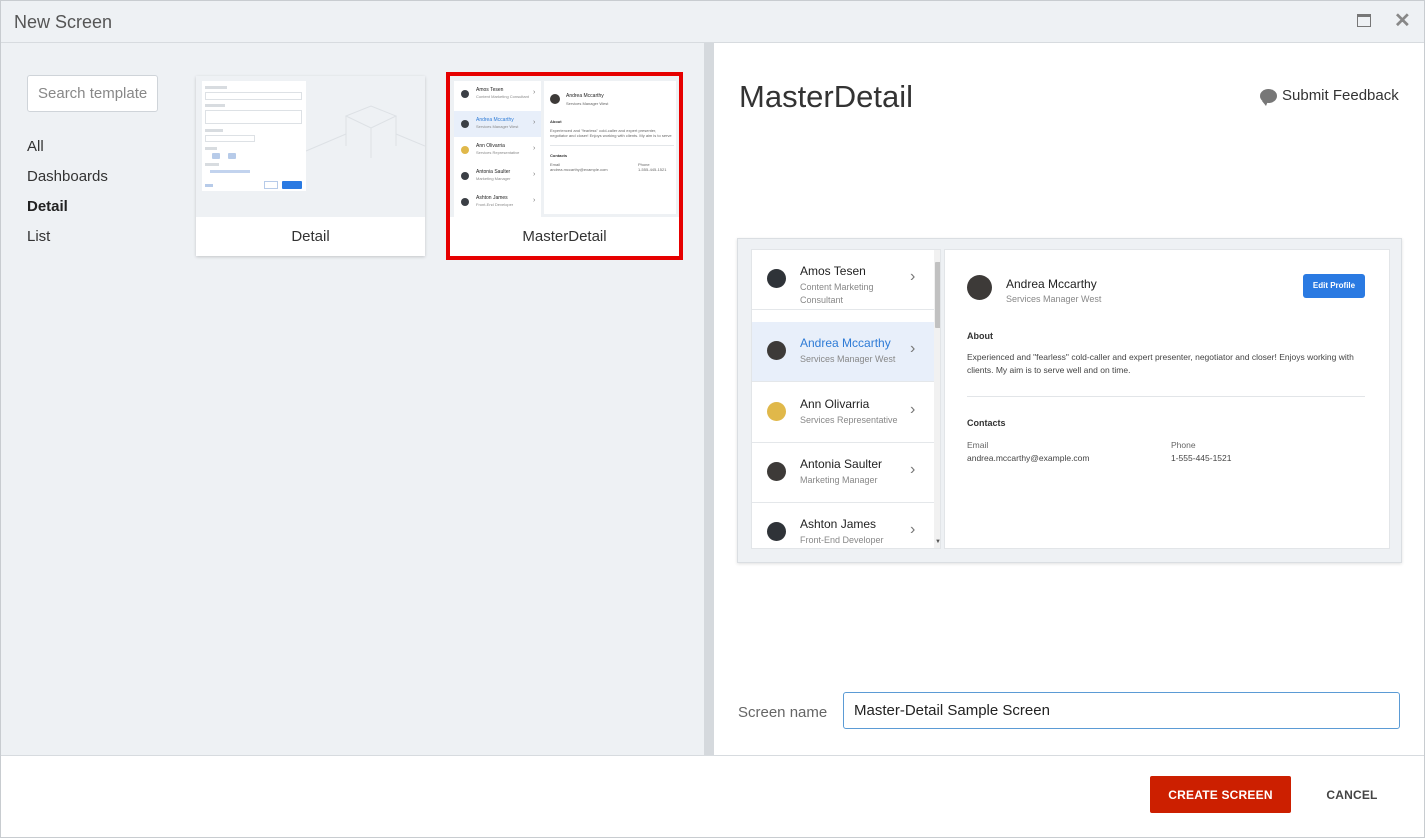 Image resolution: width=1425 pixels, height=838 pixels. Describe the element at coordinates (1054, 299) in the screenshot. I see `detail-role: Services Manager West` at that location.